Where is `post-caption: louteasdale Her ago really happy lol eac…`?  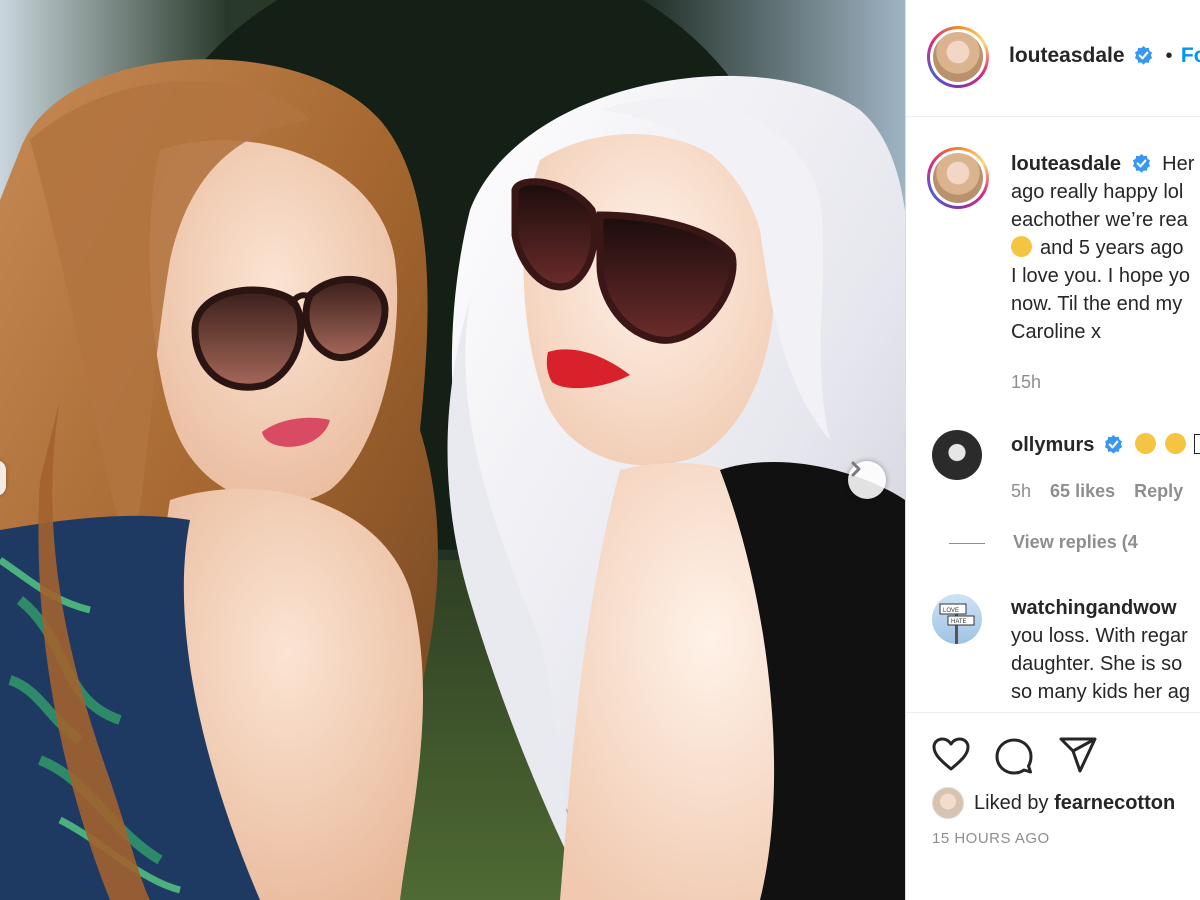
post-caption: louteasdale Her ago really happy lol eac… is located at coordinates (1105, 248).